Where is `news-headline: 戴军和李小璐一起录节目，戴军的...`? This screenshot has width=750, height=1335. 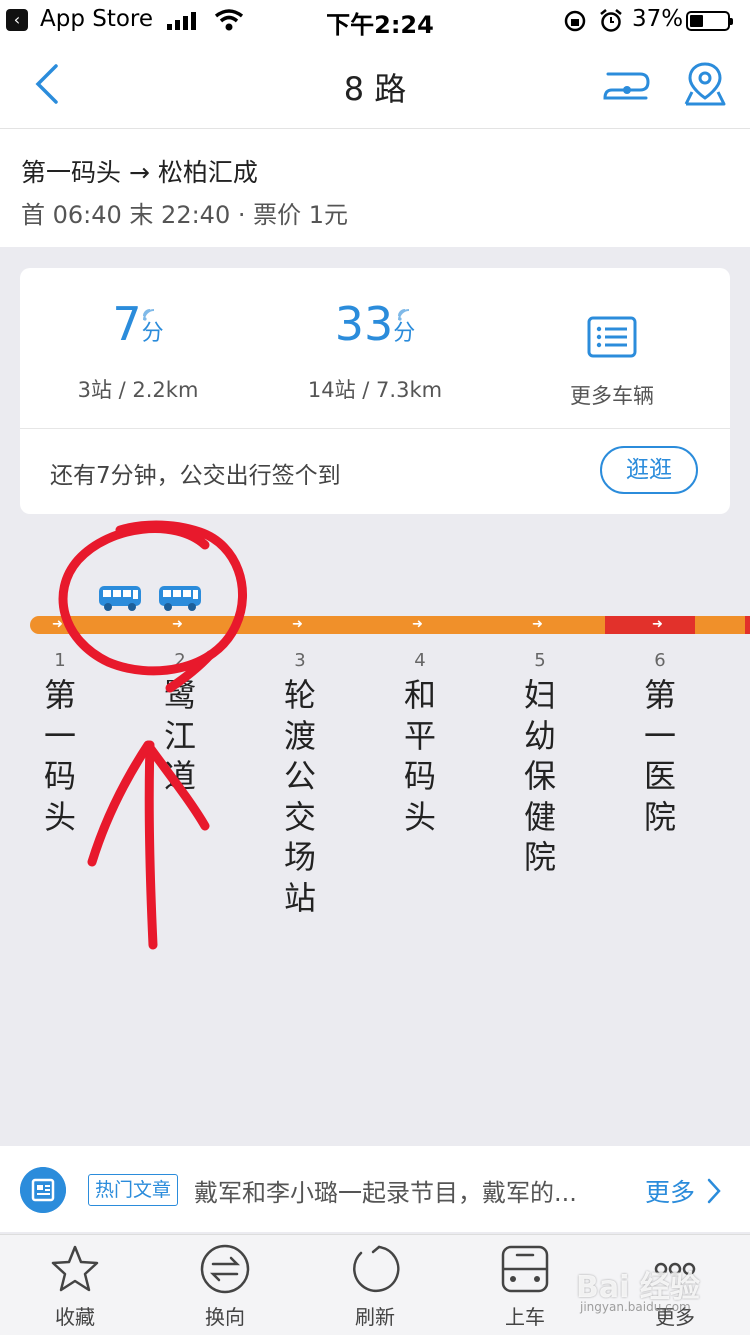 news-headline: 戴军和李小璐一起录节目，戴军的... is located at coordinates (409, 1190).